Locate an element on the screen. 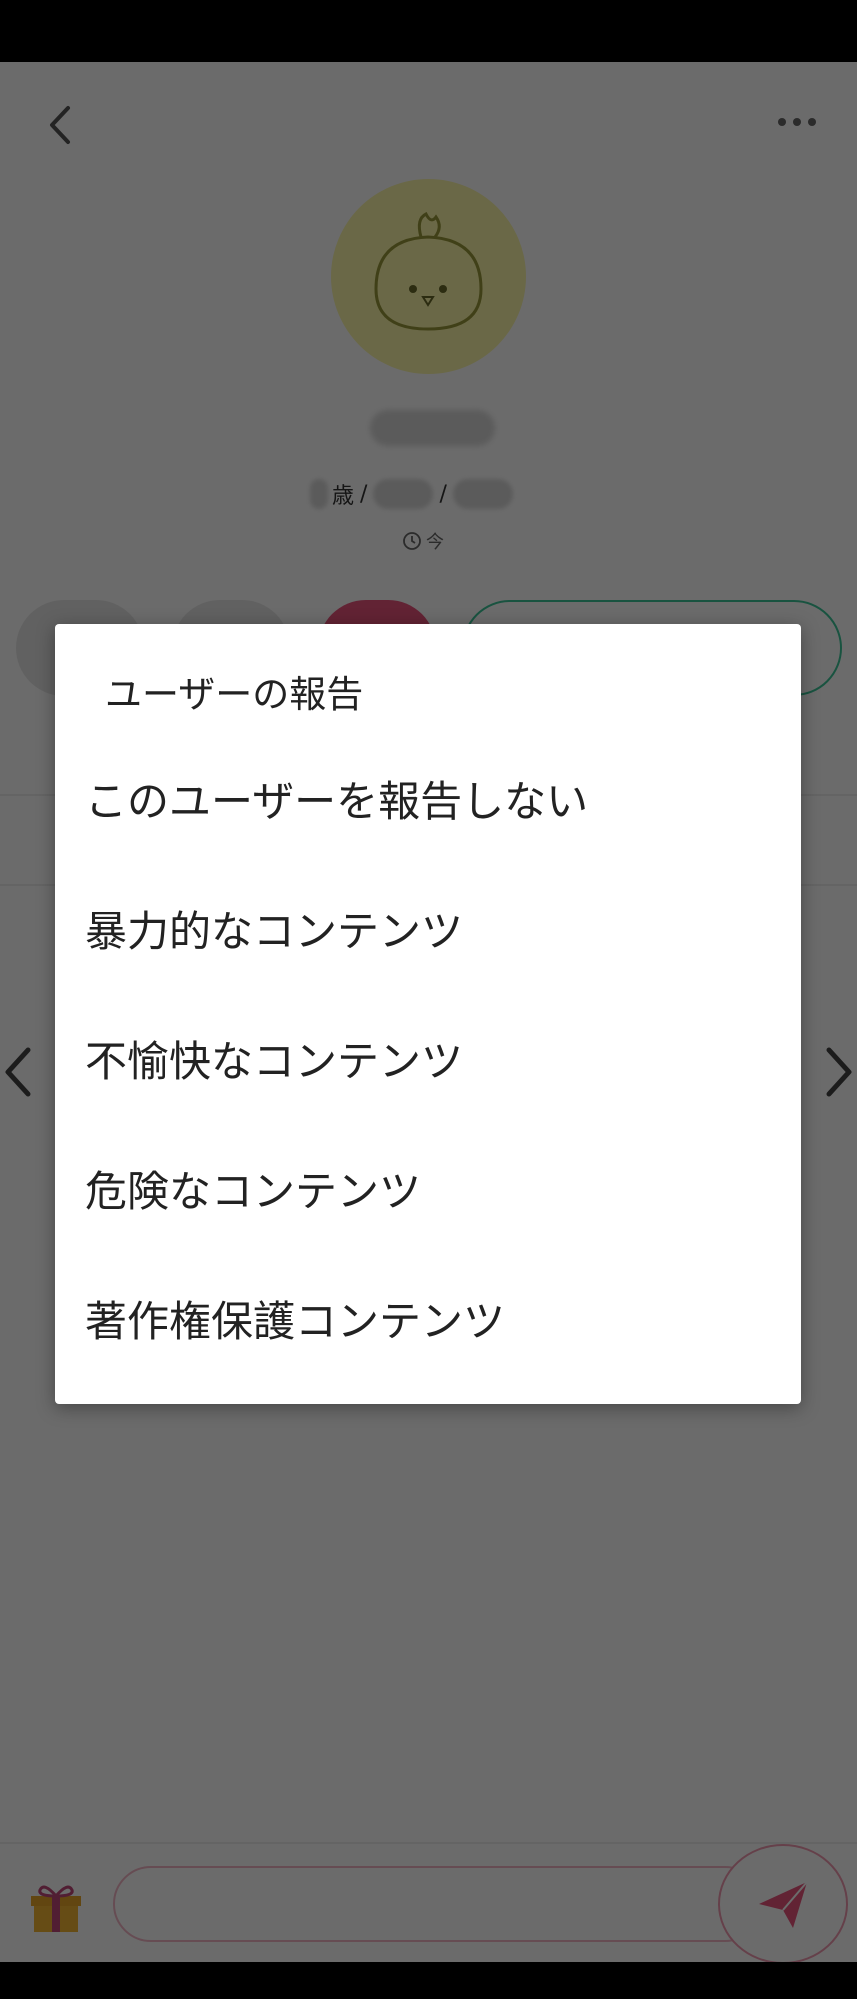 This screenshot has height=1999, width=857. option-copyright-content: 著作権保護コンテンツ is located at coordinates (430, 1318).